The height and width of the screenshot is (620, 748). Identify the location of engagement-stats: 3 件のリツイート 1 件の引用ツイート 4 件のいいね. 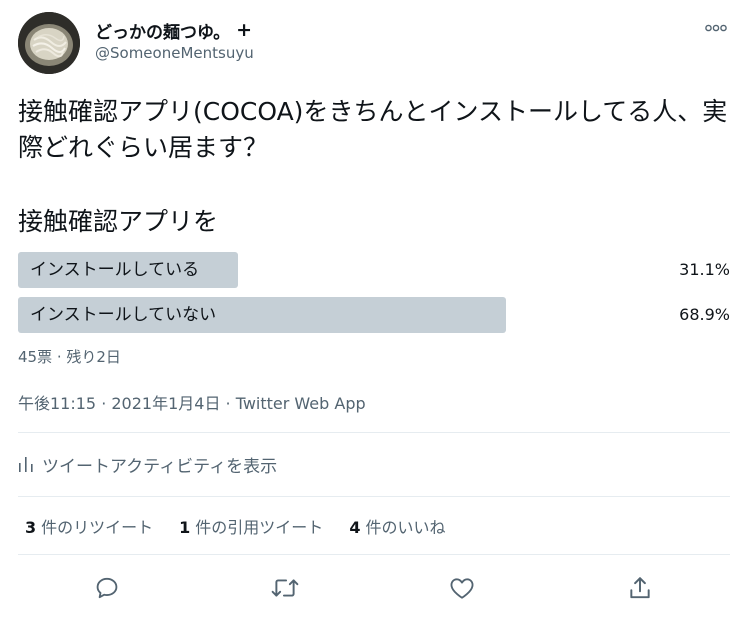
(235, 526).